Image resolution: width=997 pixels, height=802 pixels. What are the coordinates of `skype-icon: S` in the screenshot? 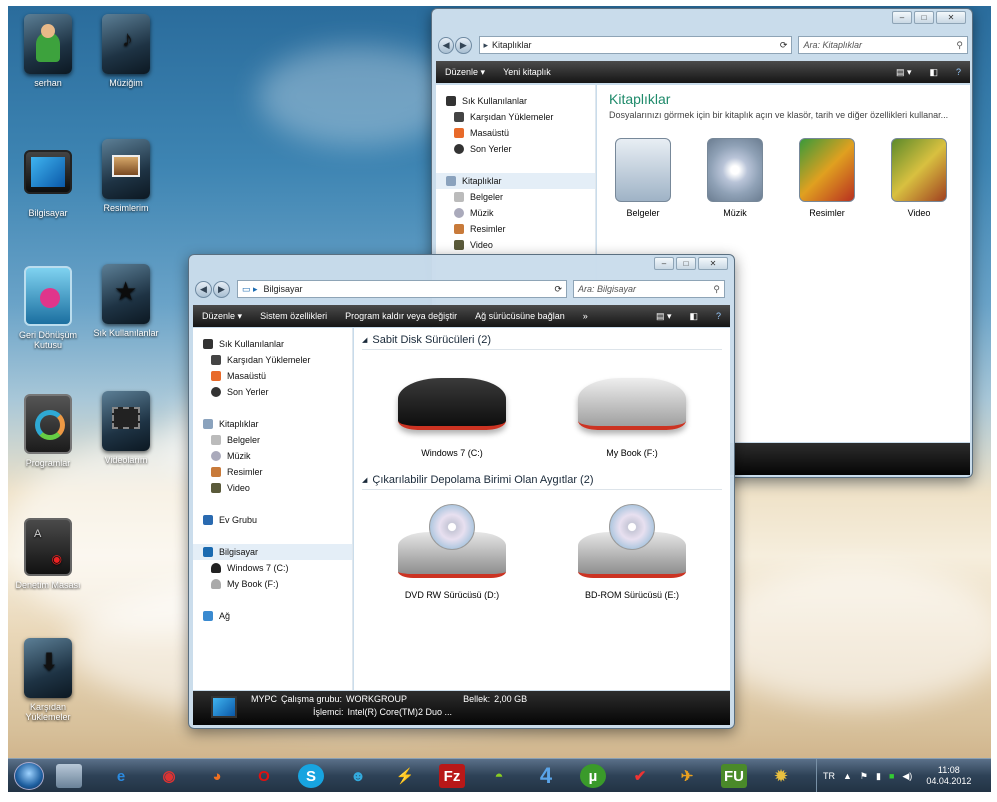 It's located at (311, 776).